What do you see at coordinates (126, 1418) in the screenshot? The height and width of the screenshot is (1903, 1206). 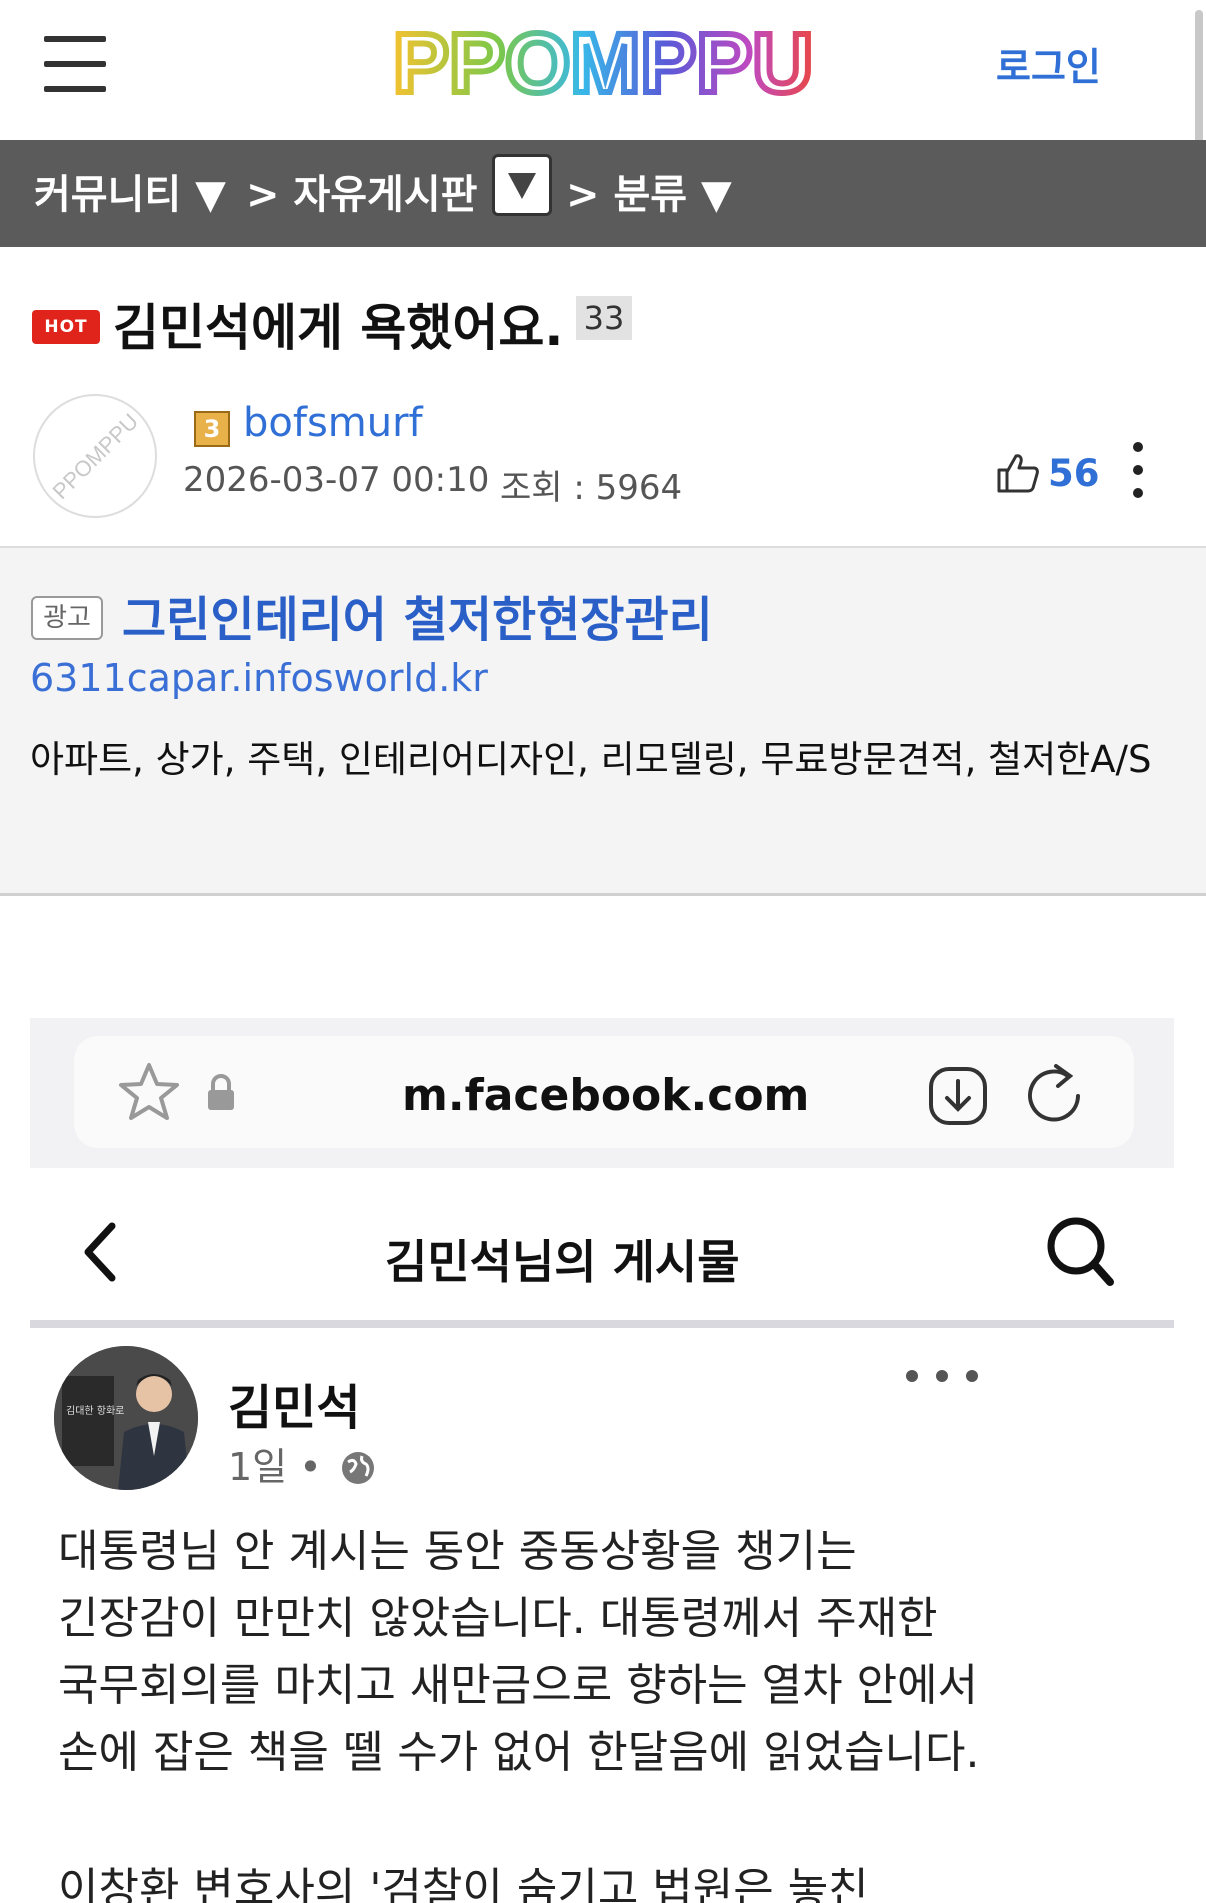 I see `fb-avatar: 김대한 항화로` at bounding box center [126, 1418].